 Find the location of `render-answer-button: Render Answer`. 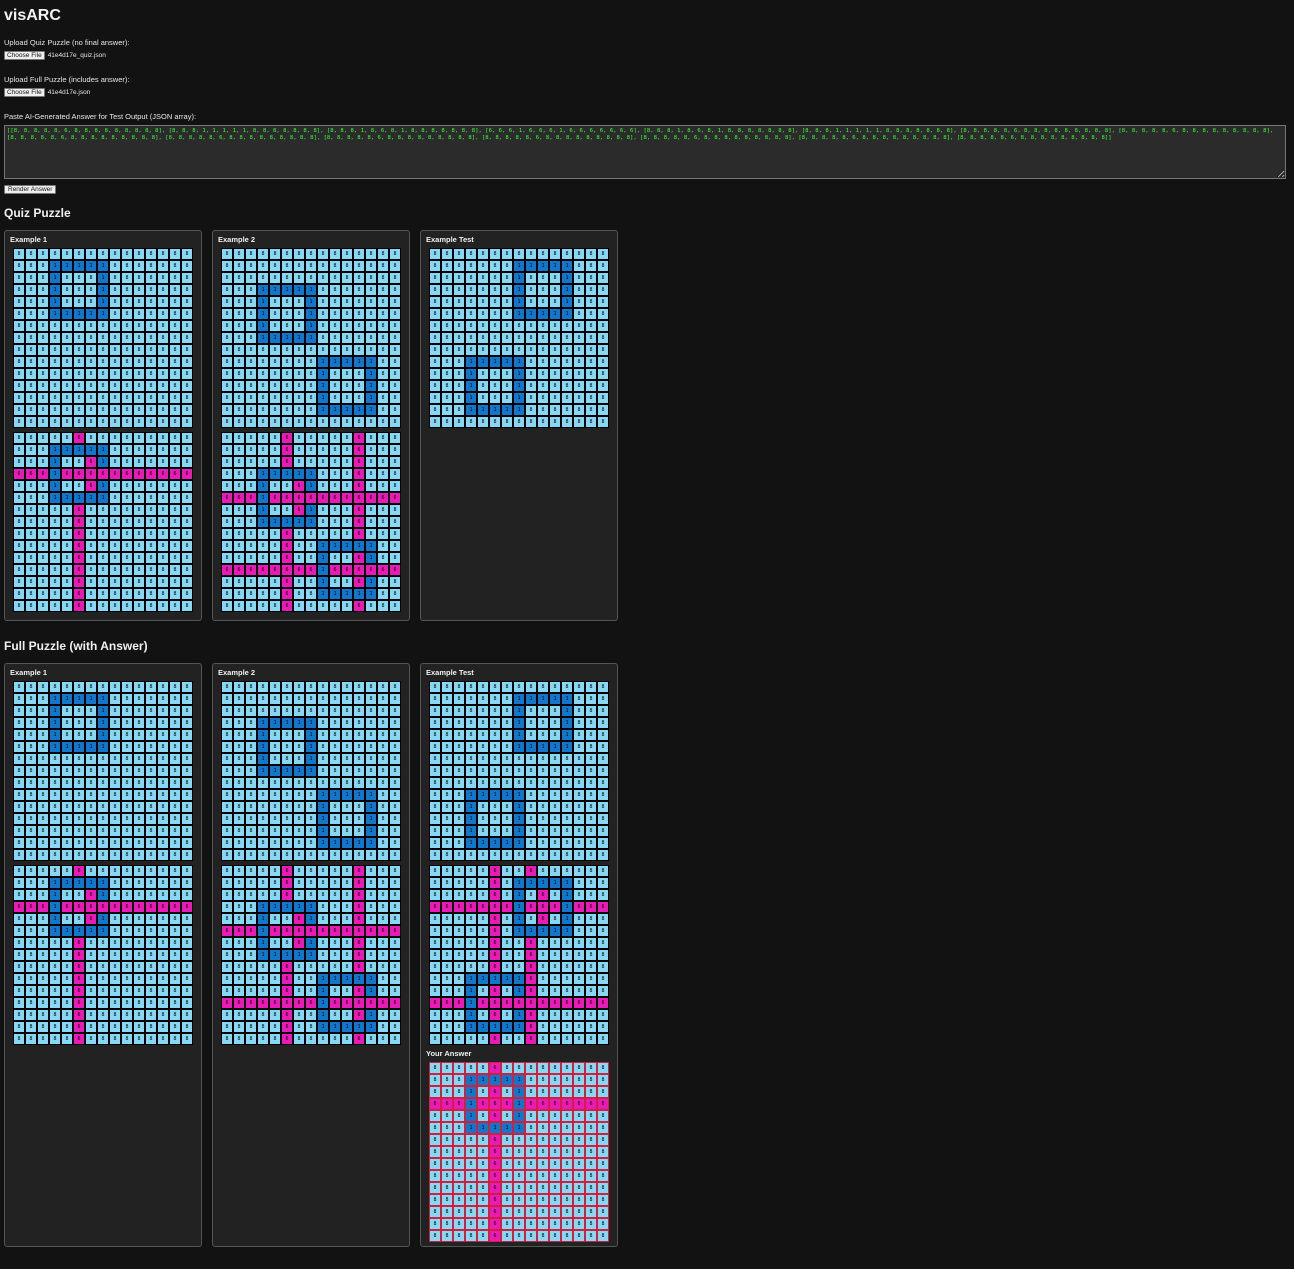

render-answer-button: Render Answer is located at coordinates (30, 189).